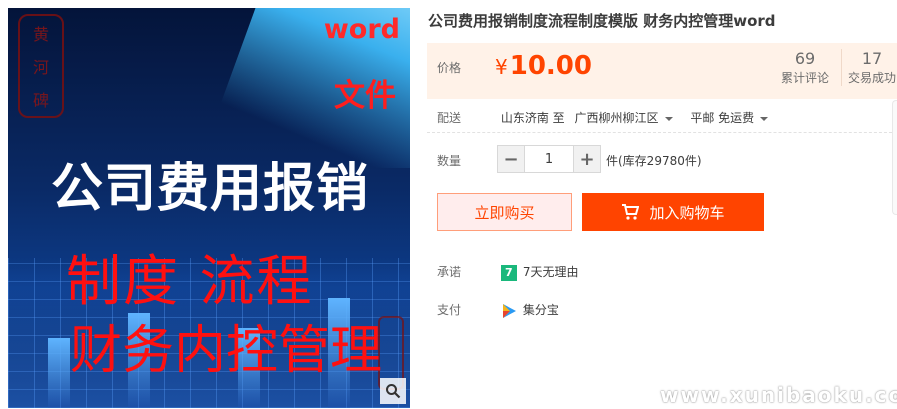 The image size is (897, 409). I want to click on stock-info: 件(库存29780件), so click(654, 161).